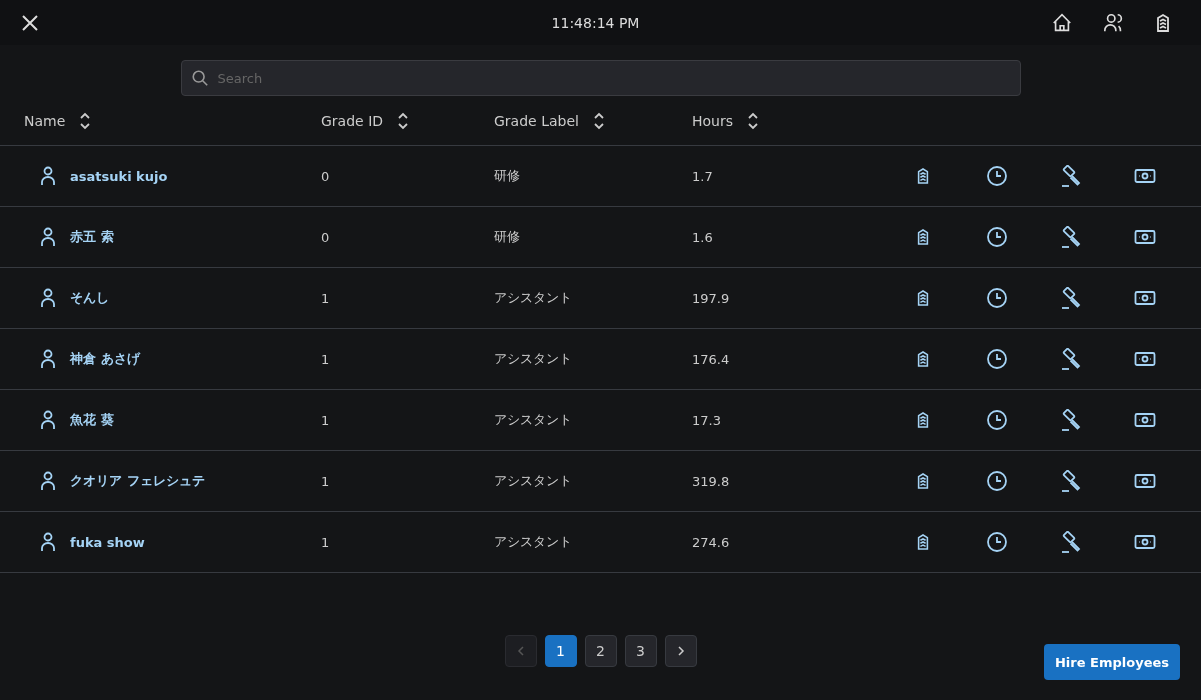 Image resolution: width=1201 pixels, height=700 pixels. I want to click on search-field: Search, so click(600, 78).